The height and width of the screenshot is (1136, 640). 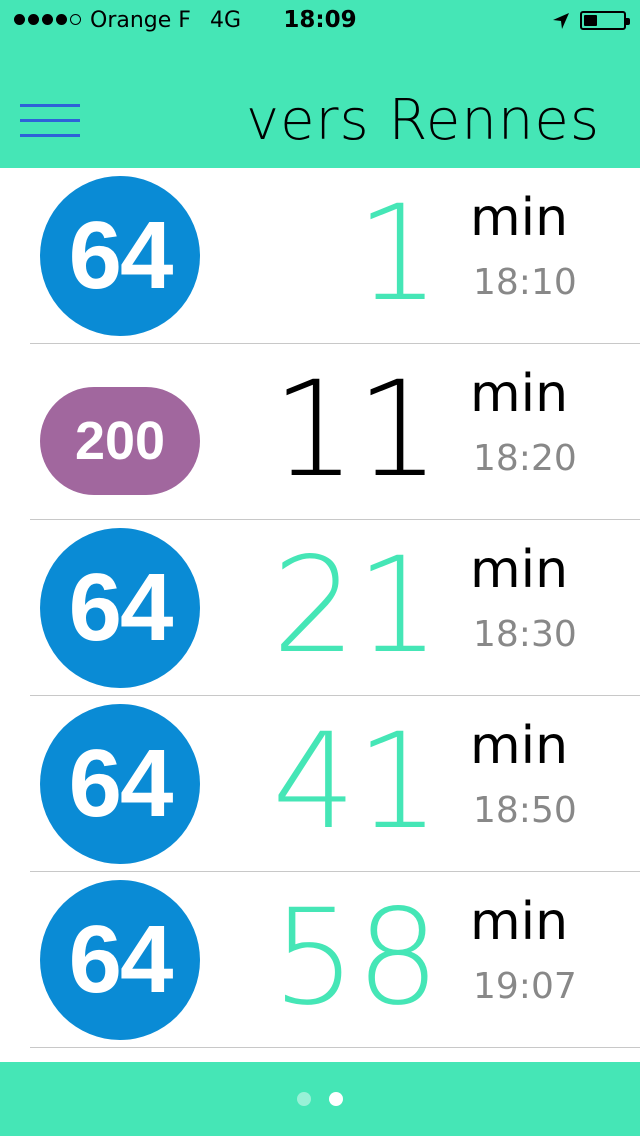 I want to click on minutes-until: 1, so click(x=398, y=254).